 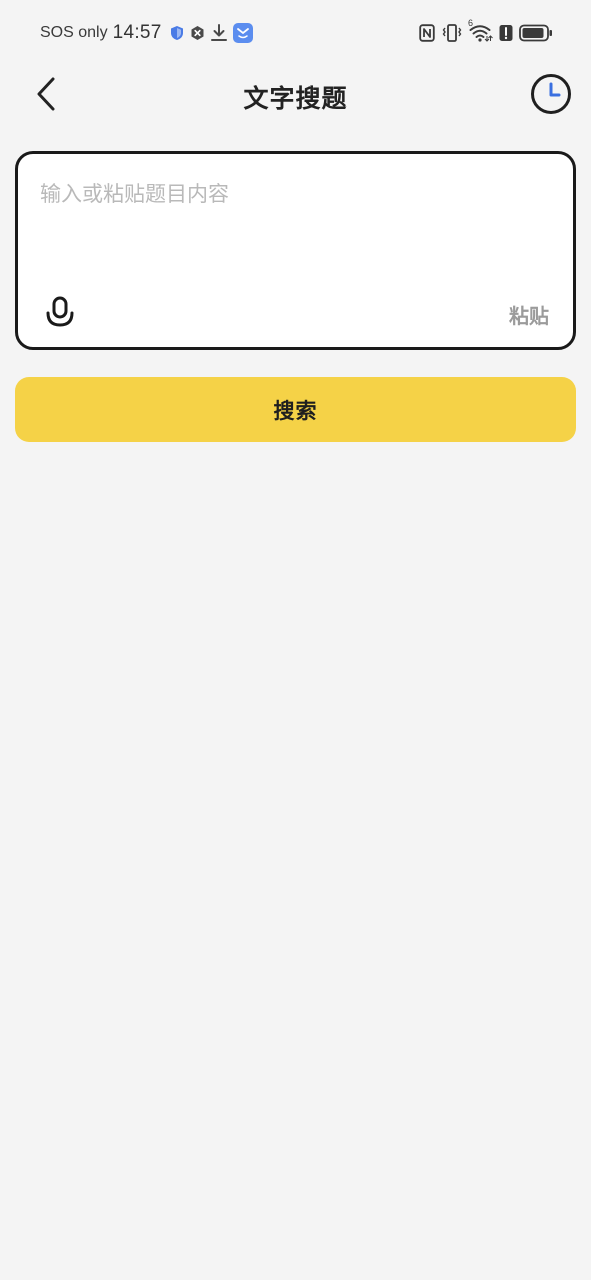 What do you see at coordinates (536, 33) in the screenshot?
I see `battery-icon` at bounding box center [536, 33].